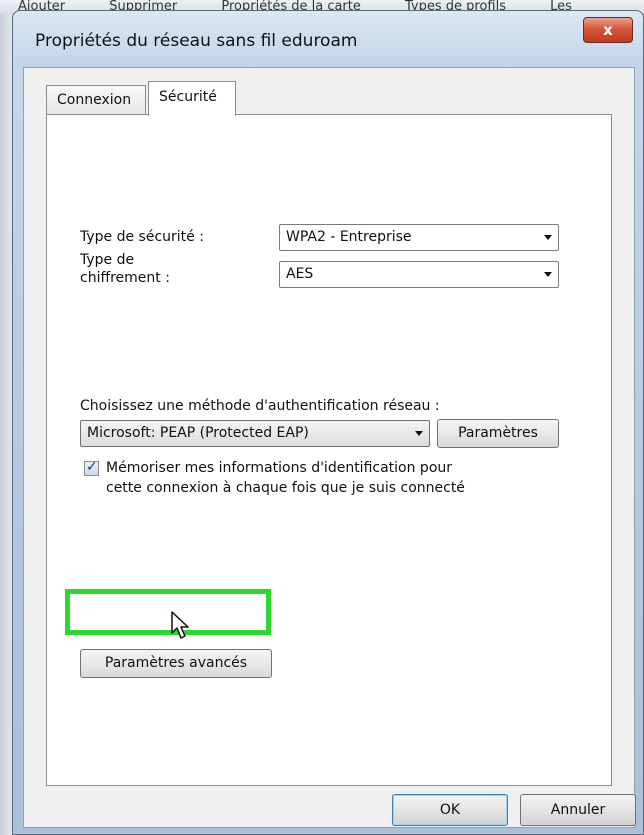 The image size is (644, 835). Describe the element at coordinates (578, 810) in the screenshot. I see `cancel-button: Annuler` at that location.